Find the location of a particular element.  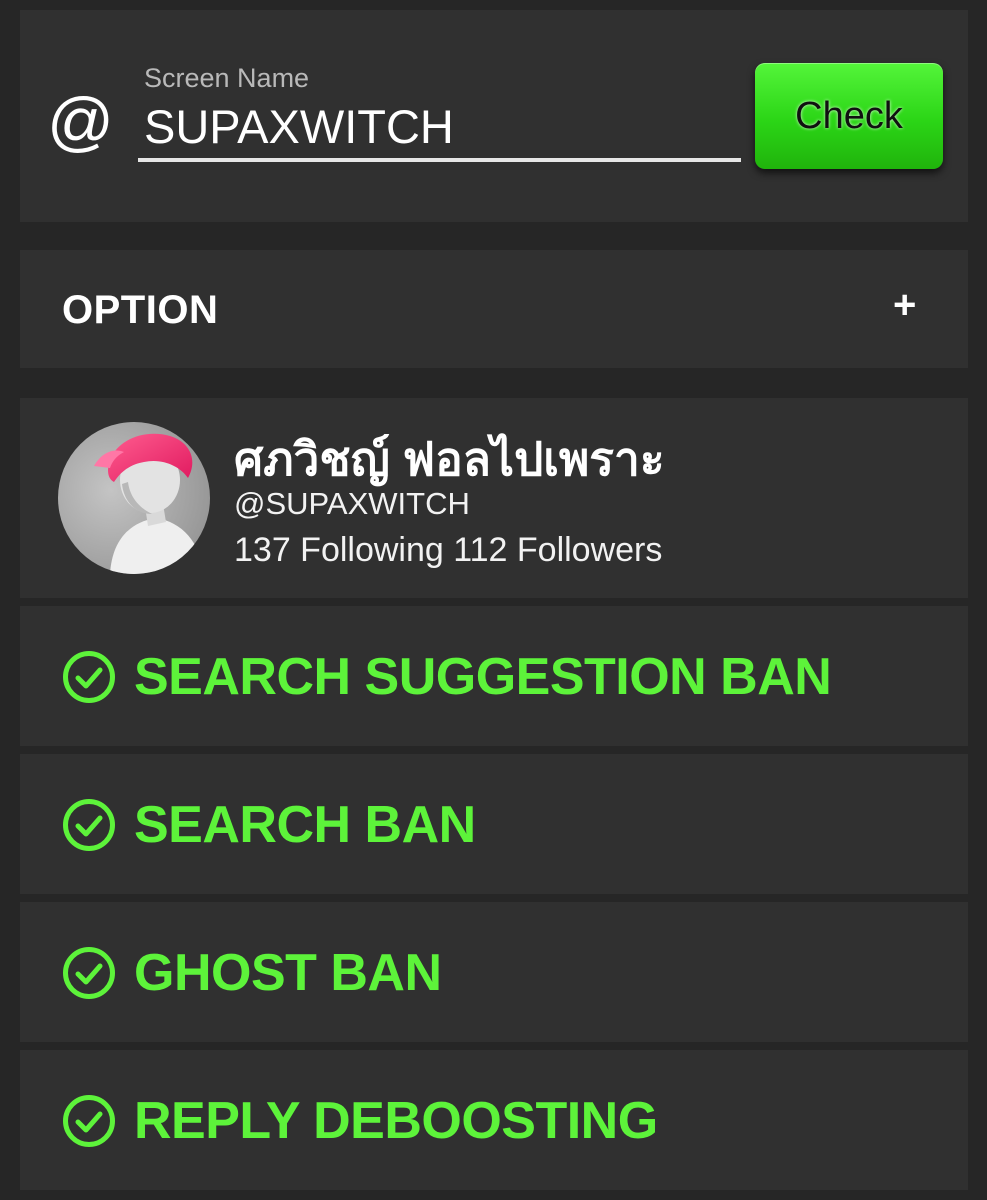

result-row-reply-deboosting: REPLY DEBOOSTING is located at coordinates (494, 1120).